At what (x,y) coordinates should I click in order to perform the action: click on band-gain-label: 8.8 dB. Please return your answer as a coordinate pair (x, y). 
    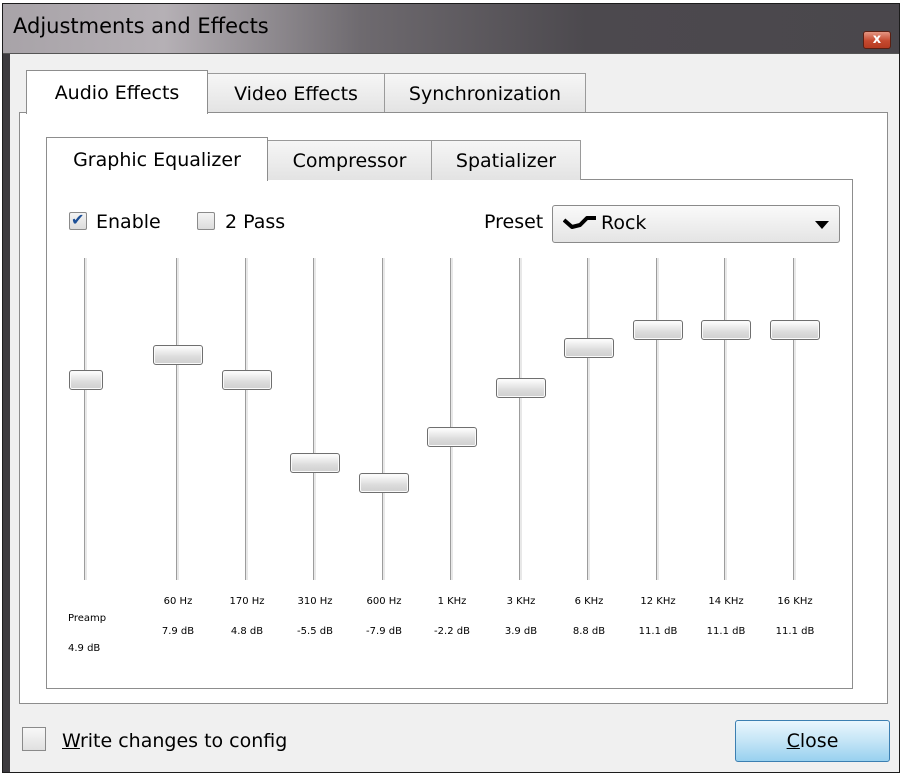
    Looking at the image, I should click on (589, 631).